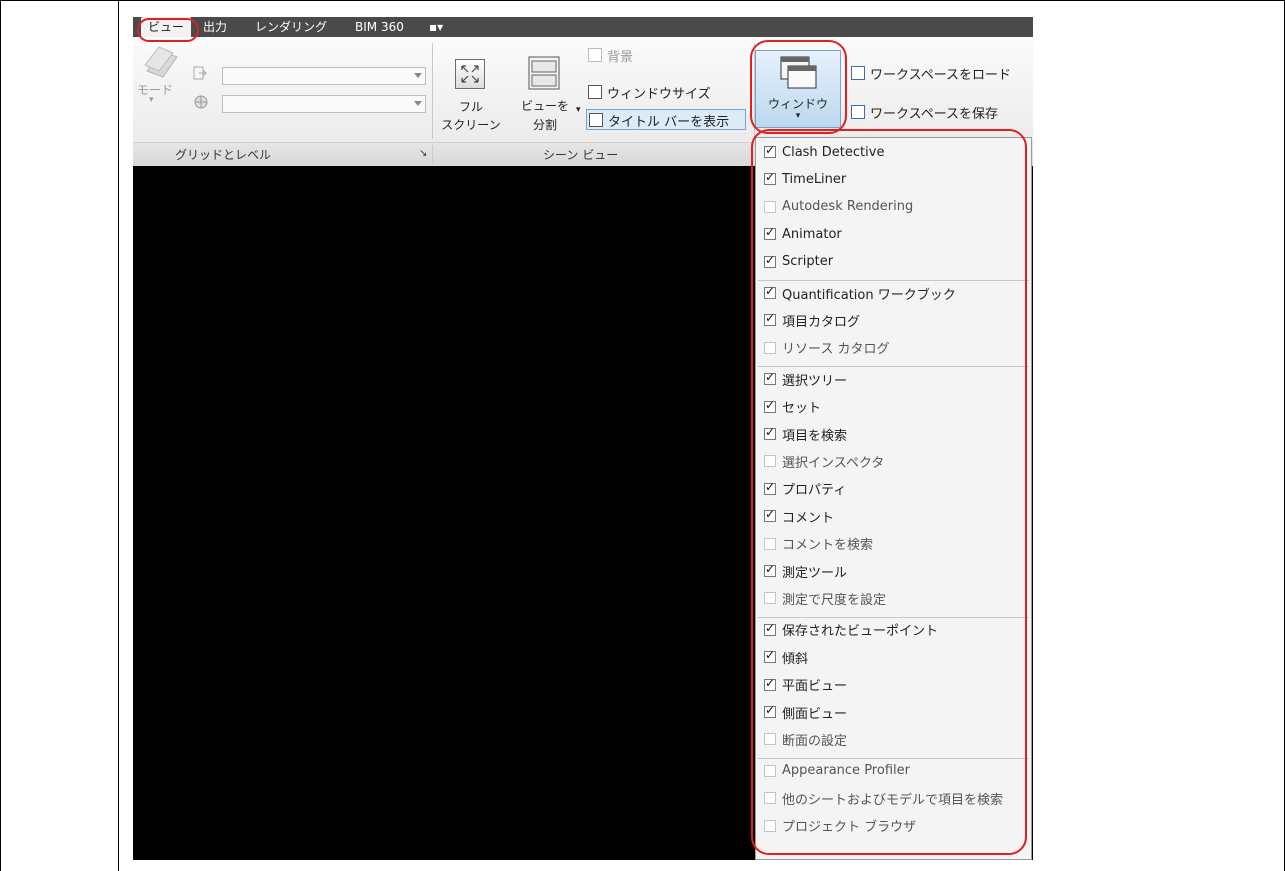  I want to click on load-workspace-button: ワークスペースをロード, so click(931, 73).